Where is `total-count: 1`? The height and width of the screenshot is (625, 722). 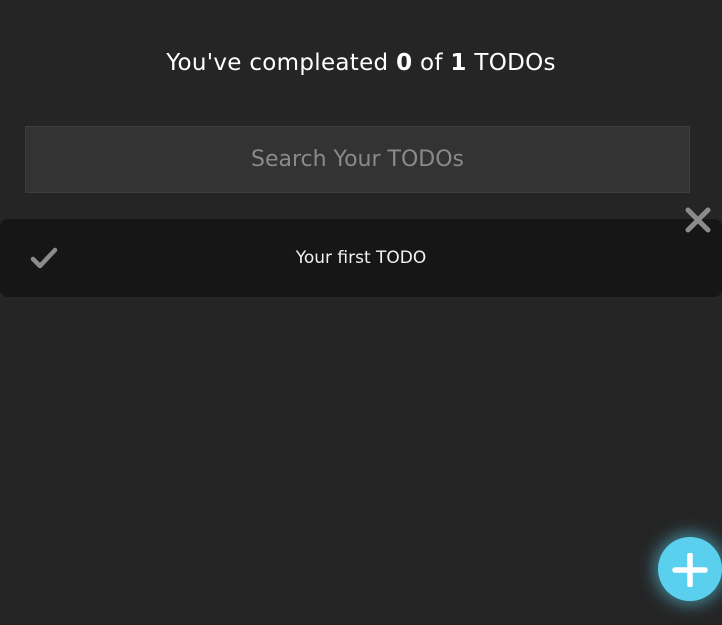
total-count: 1 is located at coordinates (458, 63).